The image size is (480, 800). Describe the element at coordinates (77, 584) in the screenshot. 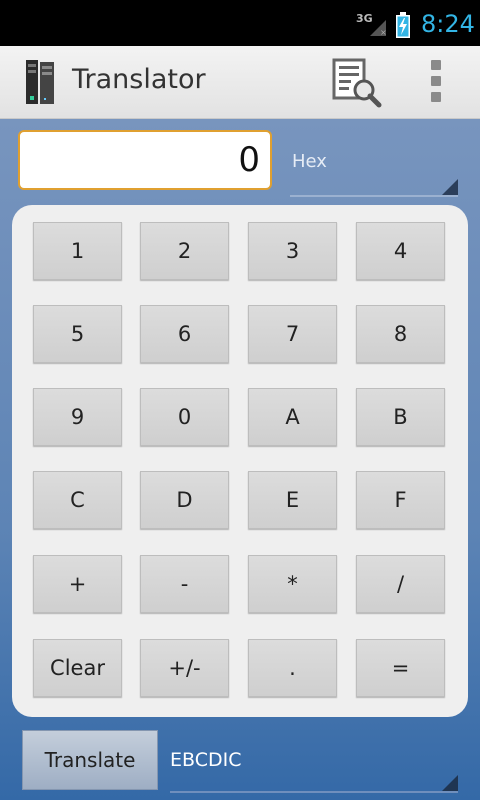

I see `key-button: +` at that location.